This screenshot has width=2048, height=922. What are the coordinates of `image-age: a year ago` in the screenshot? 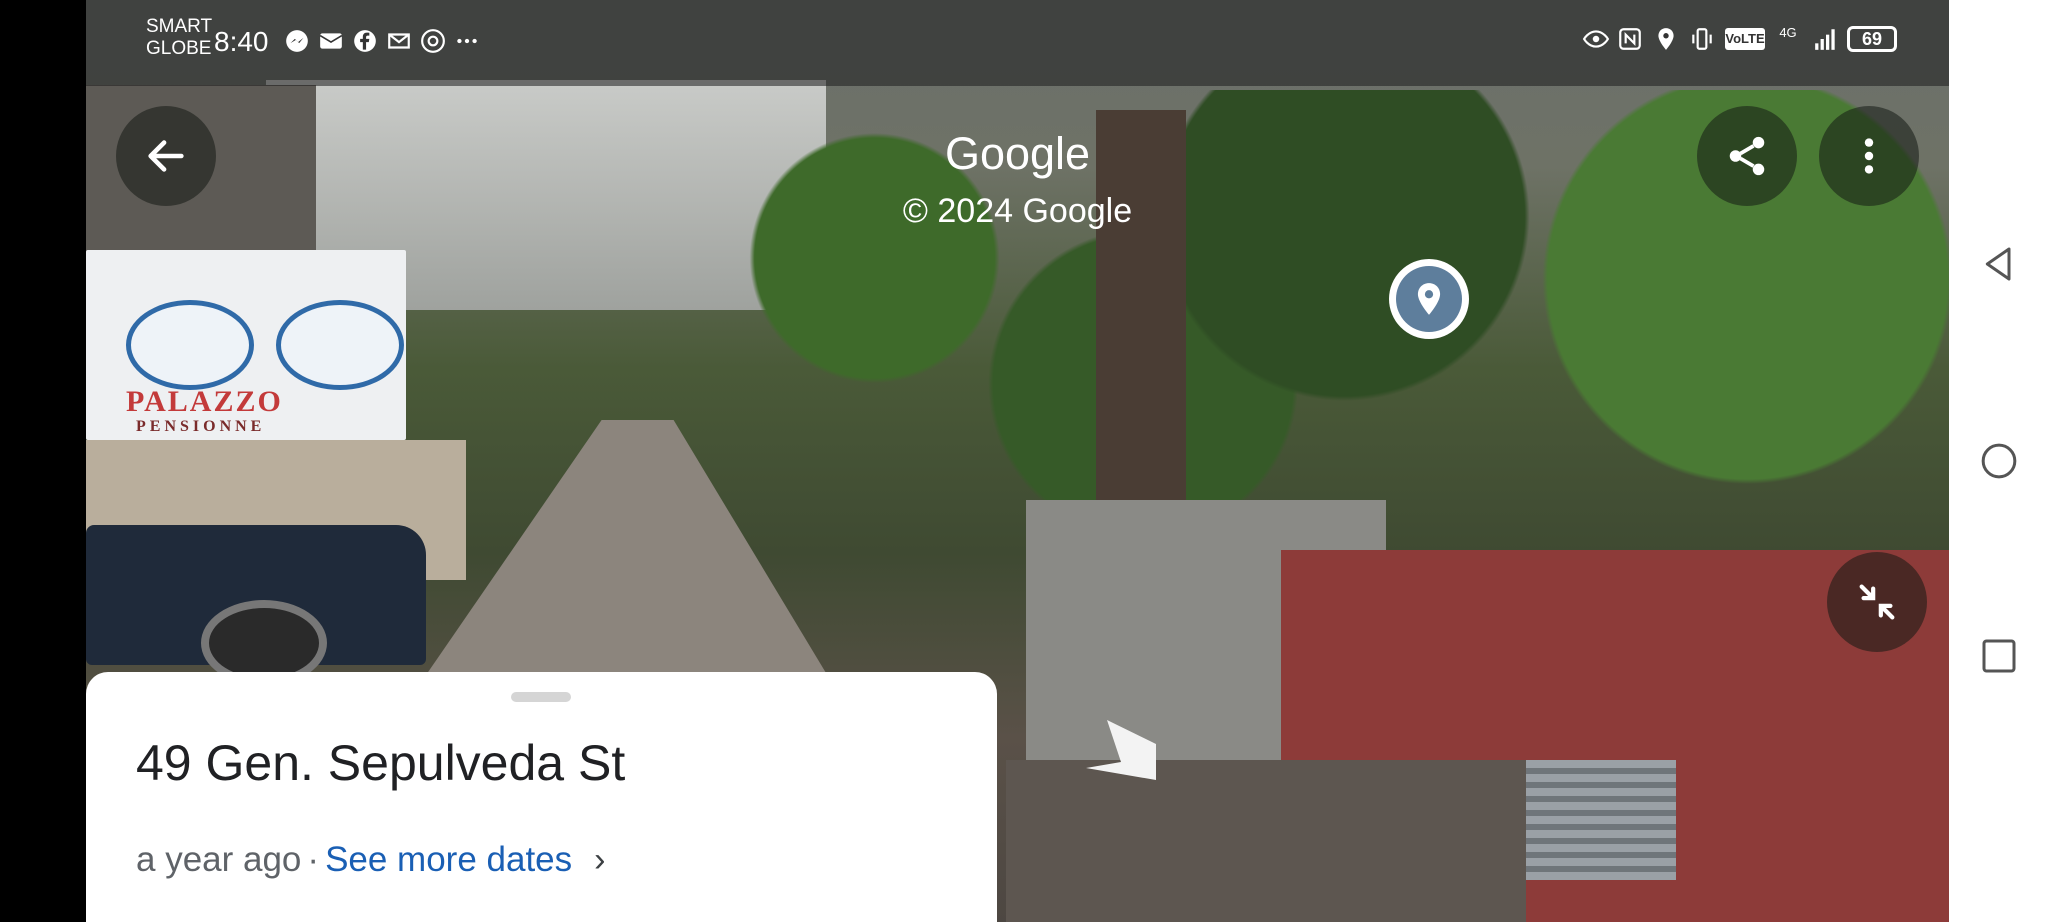 It's located at (219, 859).